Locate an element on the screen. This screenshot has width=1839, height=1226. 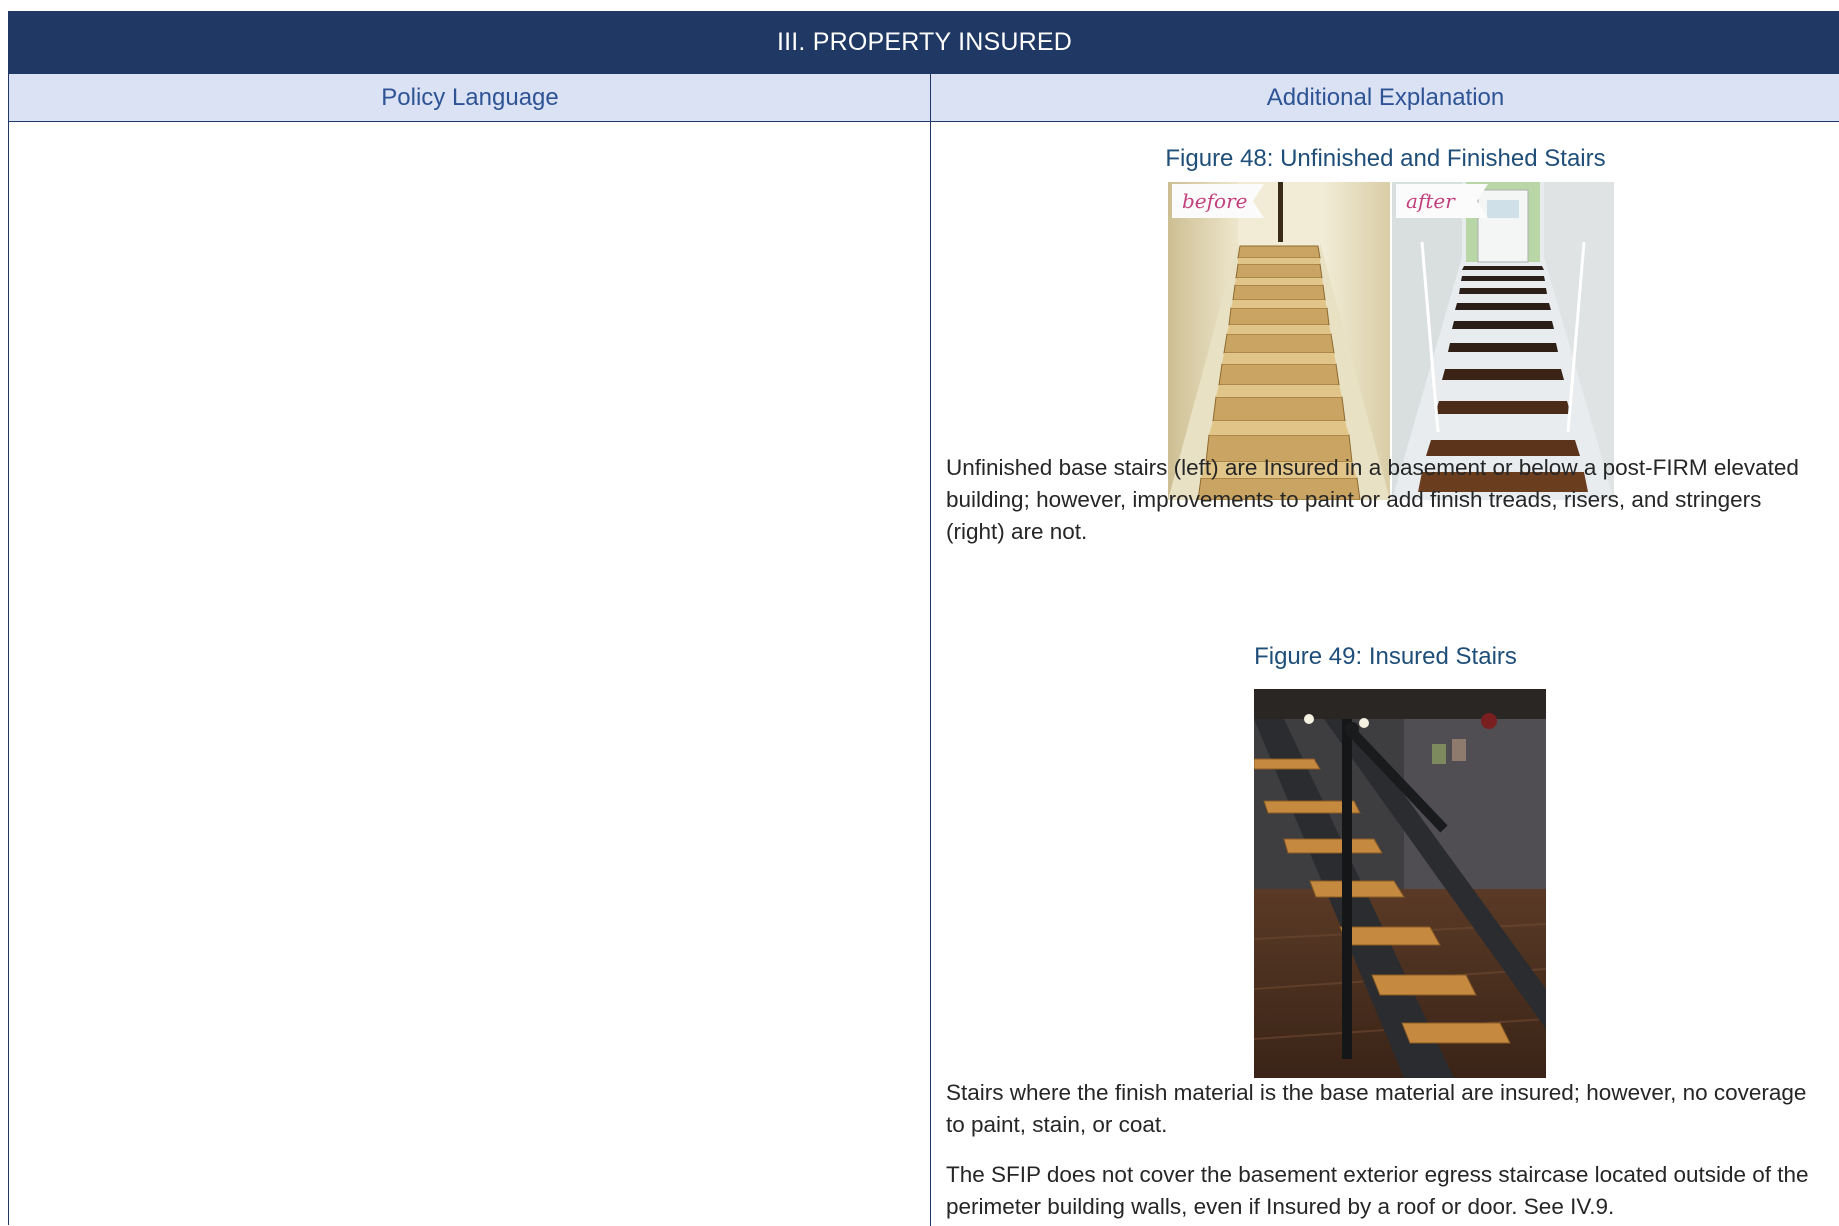
figure-49-image is located at coordinates (1400, 883).